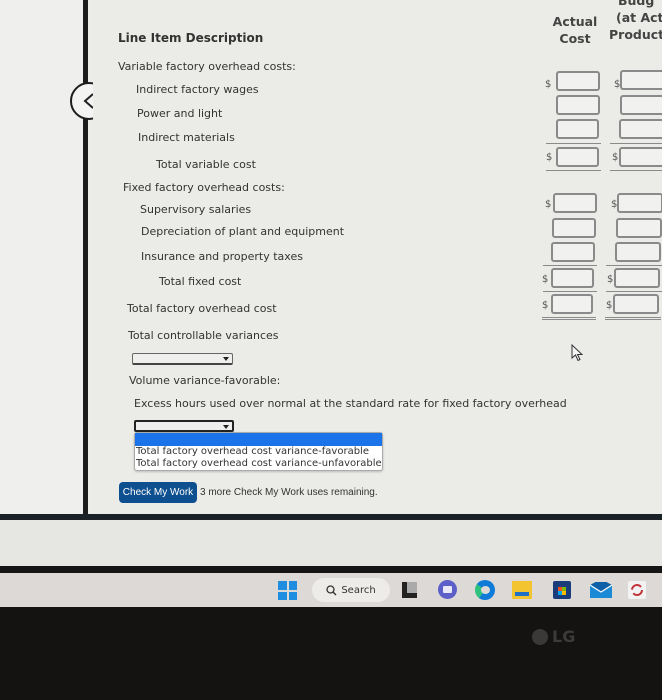 Image resolution: width=662 pixels, height=700 pixels. What do you see at coordinates (562, 590) in the screenshot?
I see `microsoft-store-icon` at bounding box center [562, 590].